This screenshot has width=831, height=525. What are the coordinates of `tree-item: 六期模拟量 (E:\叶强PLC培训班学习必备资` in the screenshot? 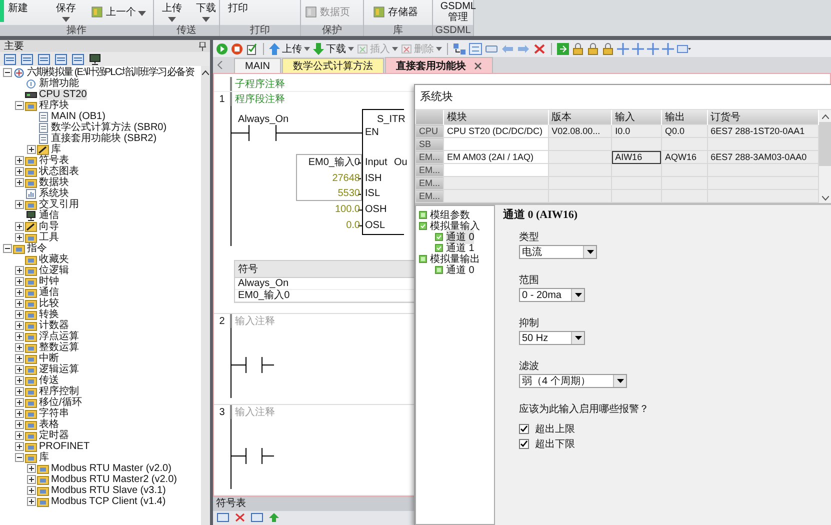 It's located at (110, 72).